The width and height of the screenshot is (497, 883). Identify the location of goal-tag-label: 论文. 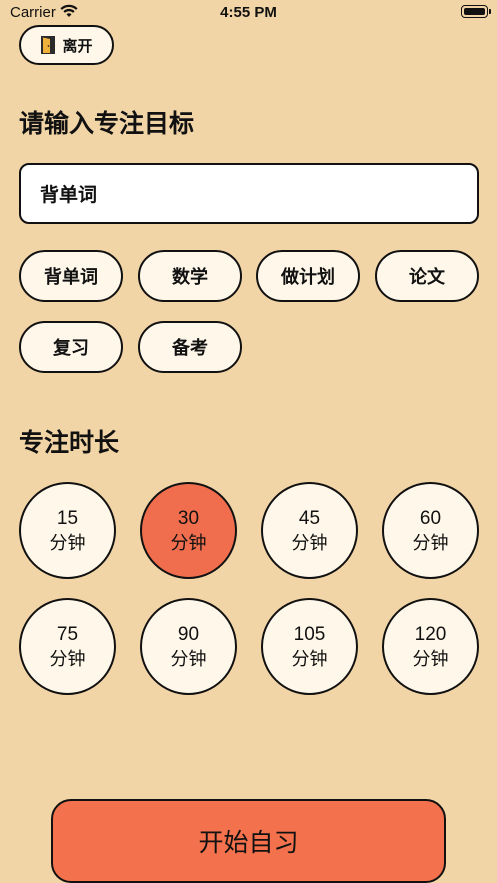
(427, 277).